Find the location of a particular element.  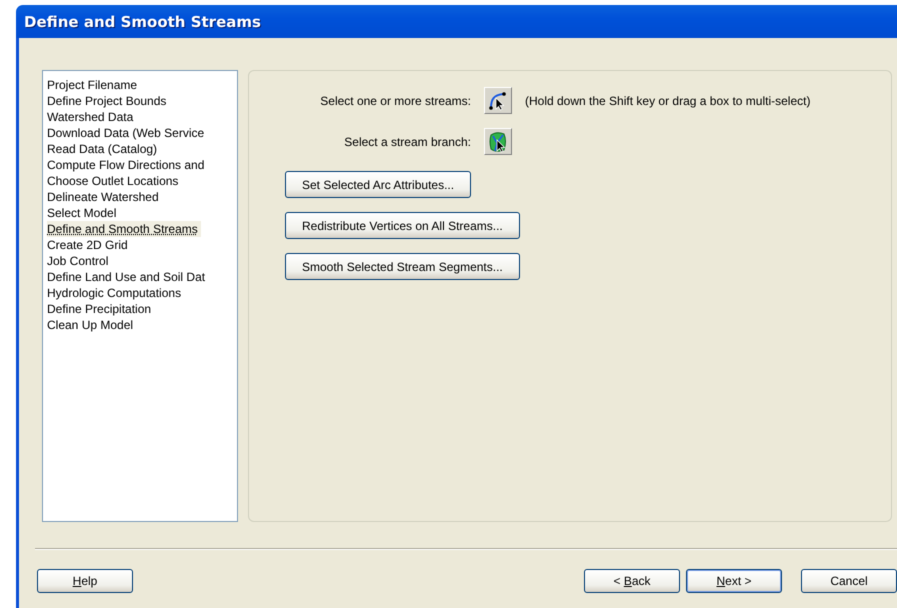

branch-cursor-icon is located at coordinates (498, 141).